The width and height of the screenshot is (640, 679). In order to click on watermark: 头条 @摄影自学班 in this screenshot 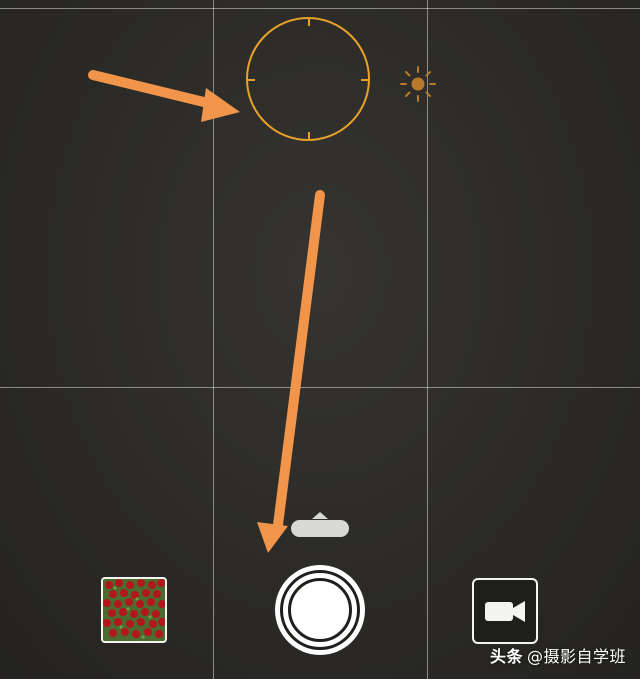, I will do `click(558, 655)`.